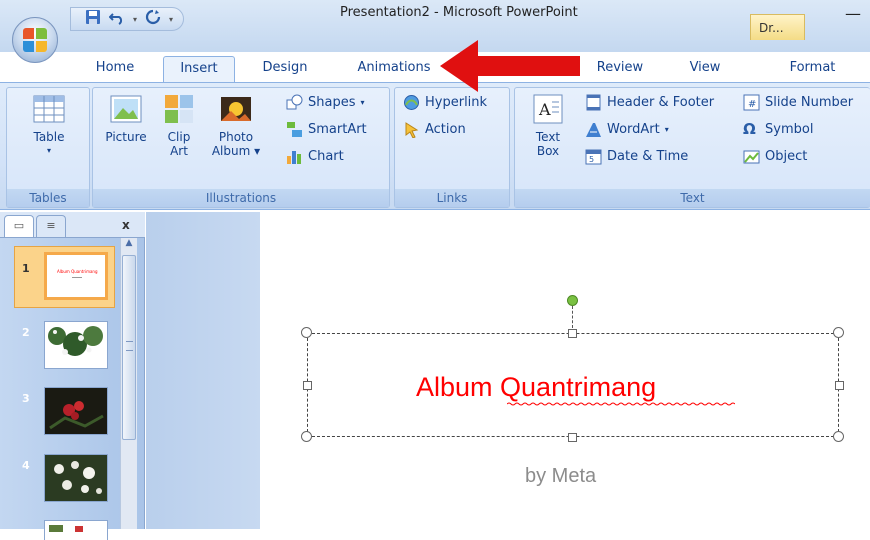 The width and height of the screenshot is (870, 540). I want to click on resize-handle-top-right, so click(838, 332).